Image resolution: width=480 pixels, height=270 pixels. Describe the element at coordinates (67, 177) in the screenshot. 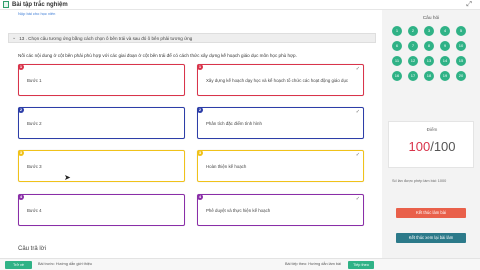

I see `mouse-cursor-icon: ➤` at that location.